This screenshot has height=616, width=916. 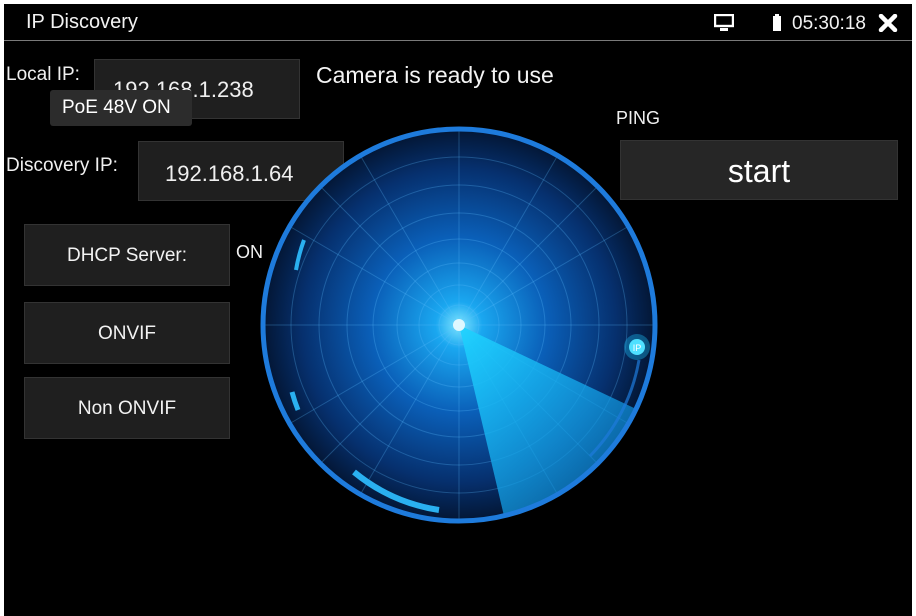 What do you see at coordinates (121, 108) in the screenshot?
I see `poe-status-badge: PoE 48V ON` at bounding box center [121, 108].